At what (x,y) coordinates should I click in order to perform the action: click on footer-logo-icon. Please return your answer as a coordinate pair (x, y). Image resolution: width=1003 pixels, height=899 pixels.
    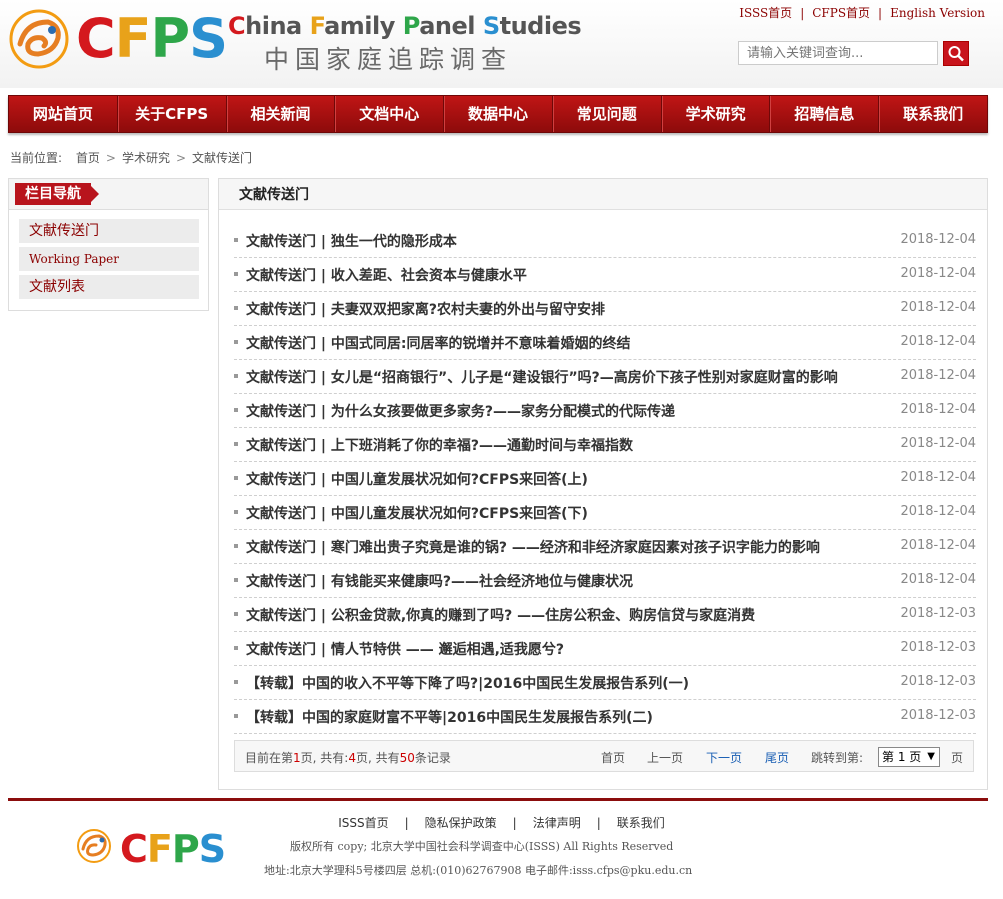
    Looking at the image, I should click on (94, 846).